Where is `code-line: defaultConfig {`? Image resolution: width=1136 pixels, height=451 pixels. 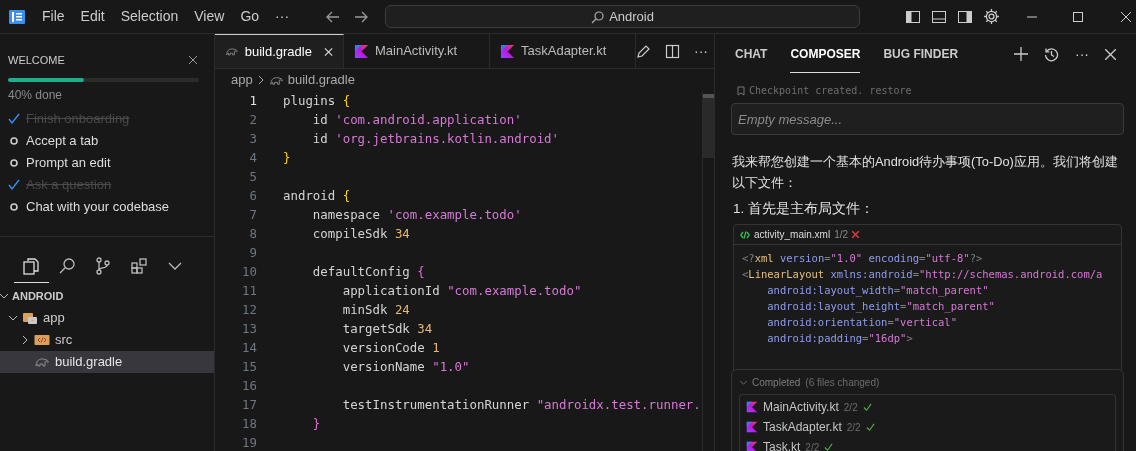 code-line: defaultConfig { is located at coordinates (368, 272).